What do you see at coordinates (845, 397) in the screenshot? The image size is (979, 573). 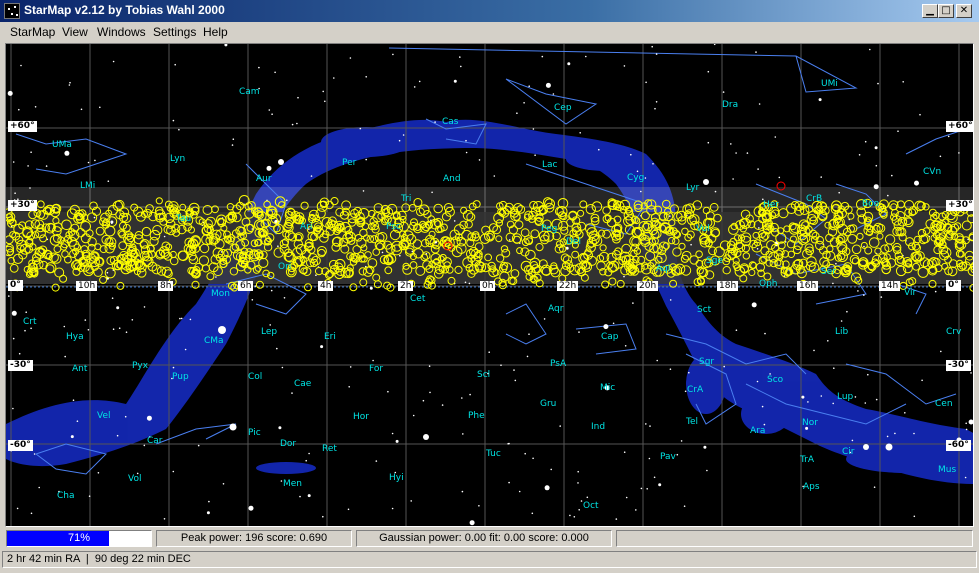 I see `constellation-label: Lup` at bounding box center [845, 397].